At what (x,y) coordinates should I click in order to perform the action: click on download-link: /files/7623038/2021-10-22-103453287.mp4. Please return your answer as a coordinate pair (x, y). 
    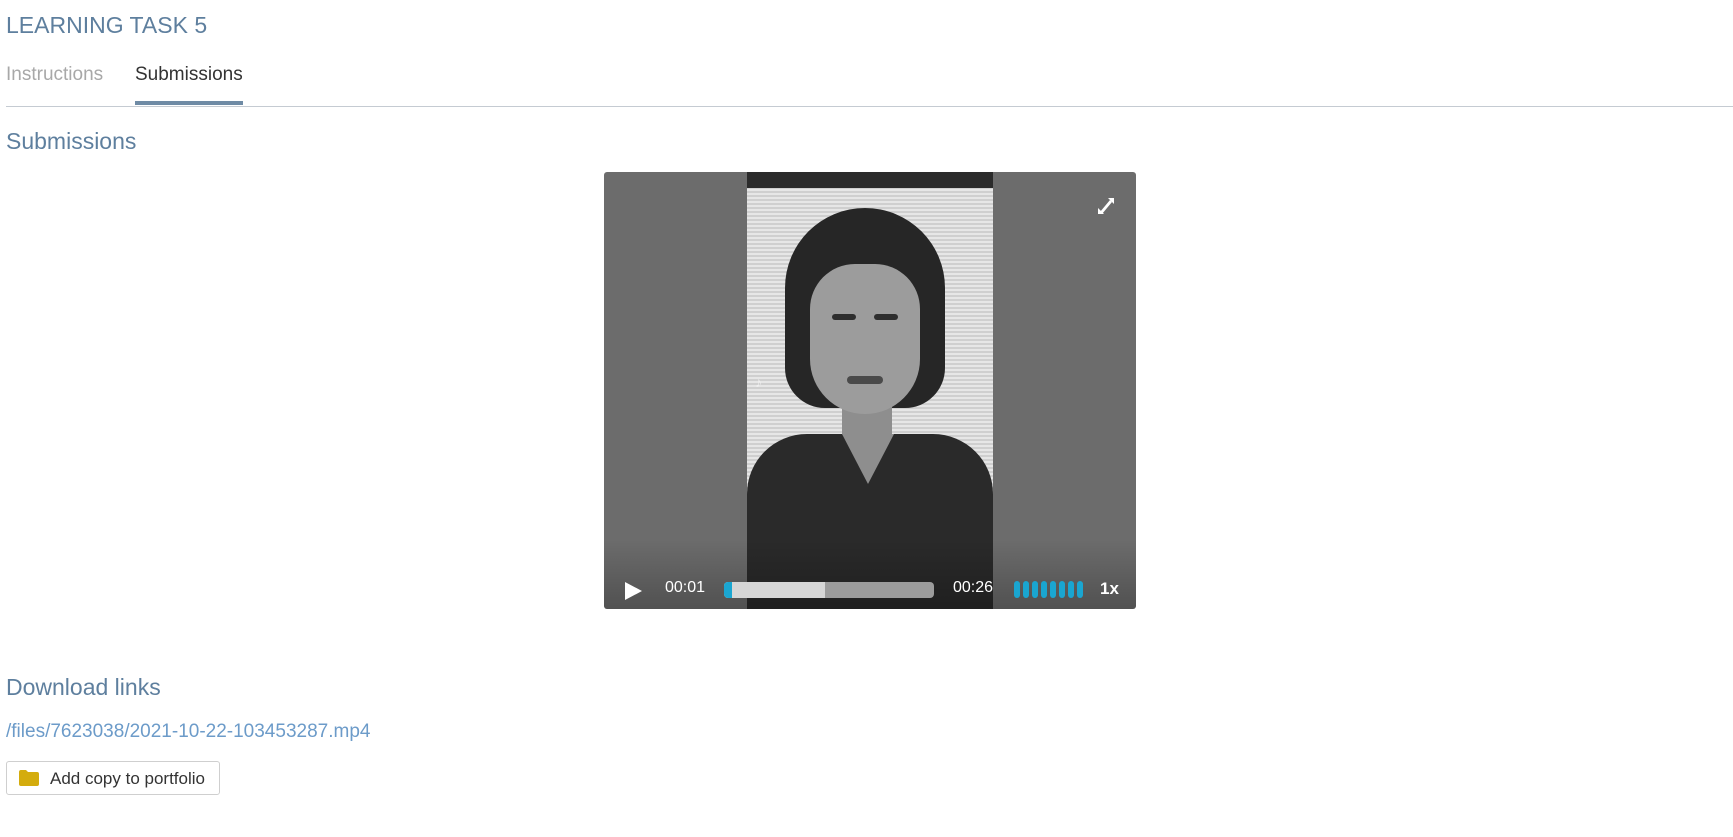
    Looking at the image, I should click on (188, 732).